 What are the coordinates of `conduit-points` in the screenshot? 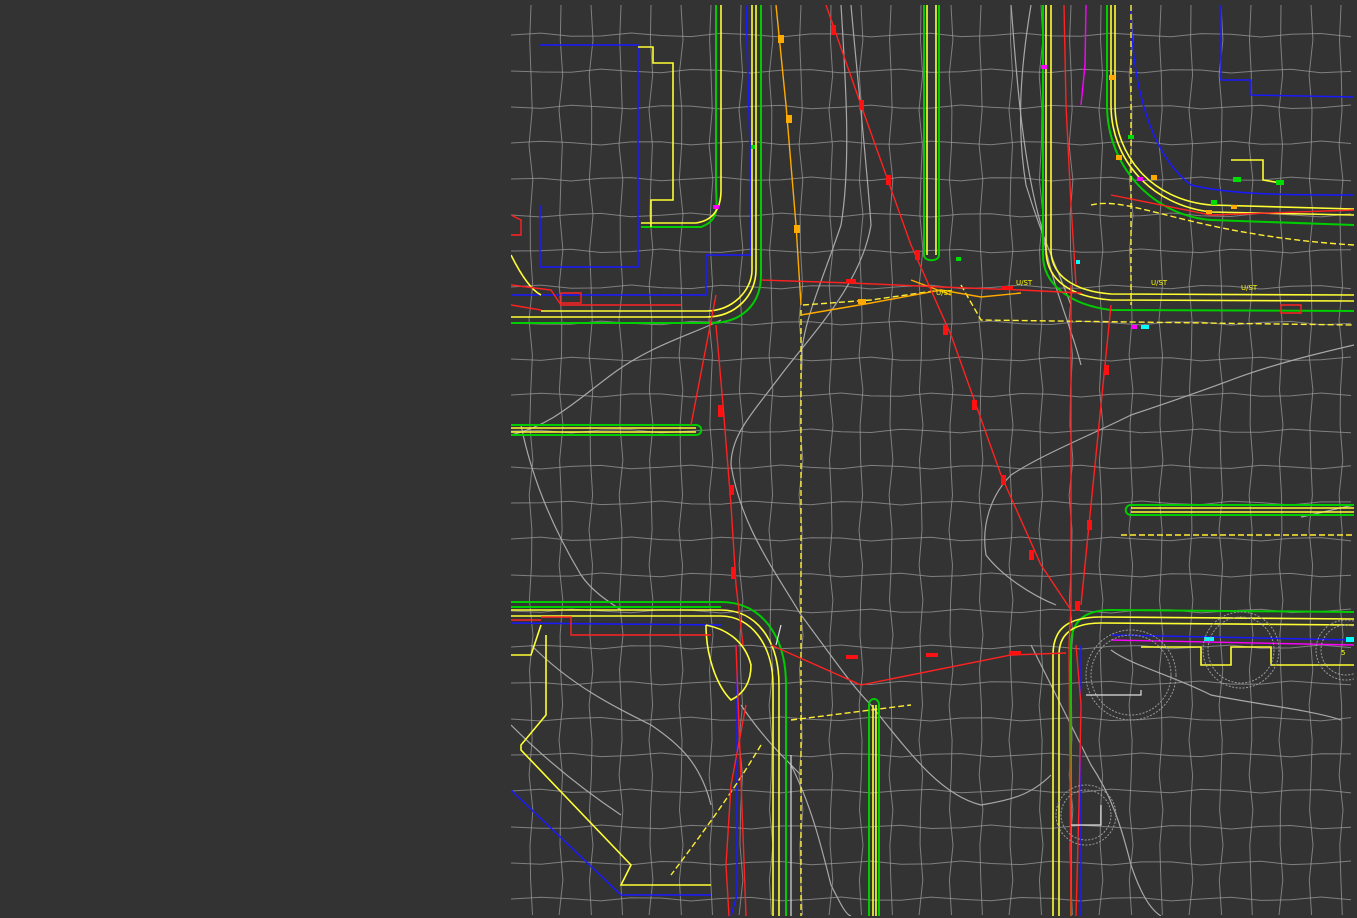 It's located at (1007, 169).